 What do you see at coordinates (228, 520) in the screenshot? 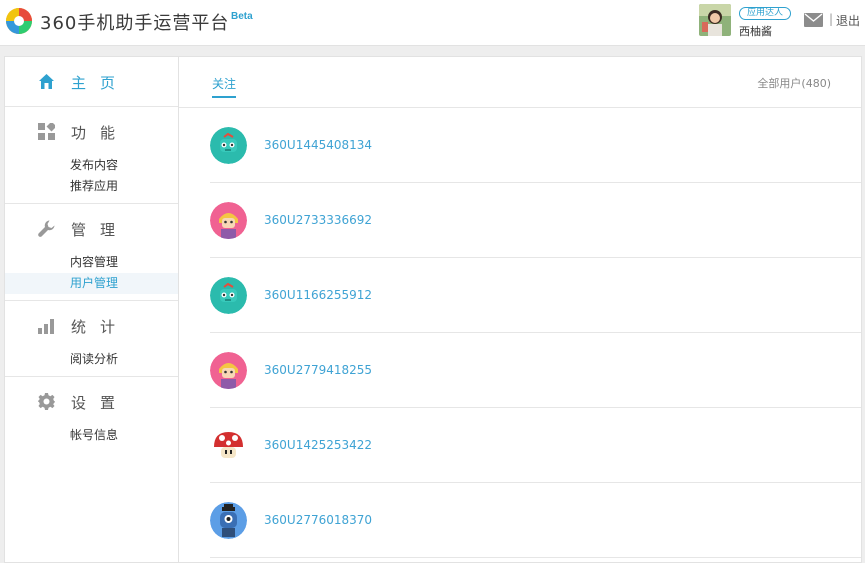
I see `blue-monster-avatar` at bounding box center [228, 520].